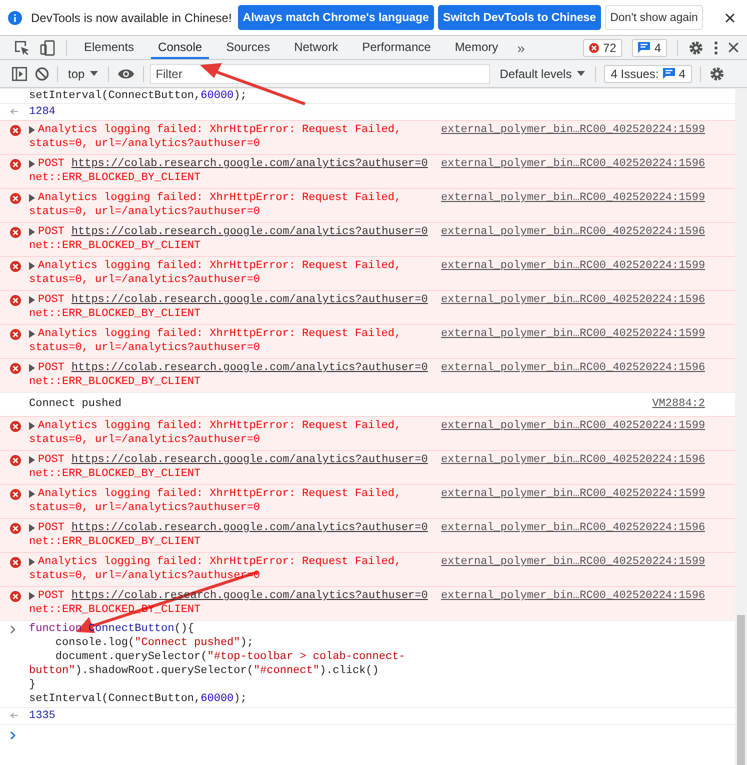 The image size is (747, 765). What do you see at coordinates (316, 47) in the screenshot?
I see `panel-tab: Network` at bounding box center [316, 47].